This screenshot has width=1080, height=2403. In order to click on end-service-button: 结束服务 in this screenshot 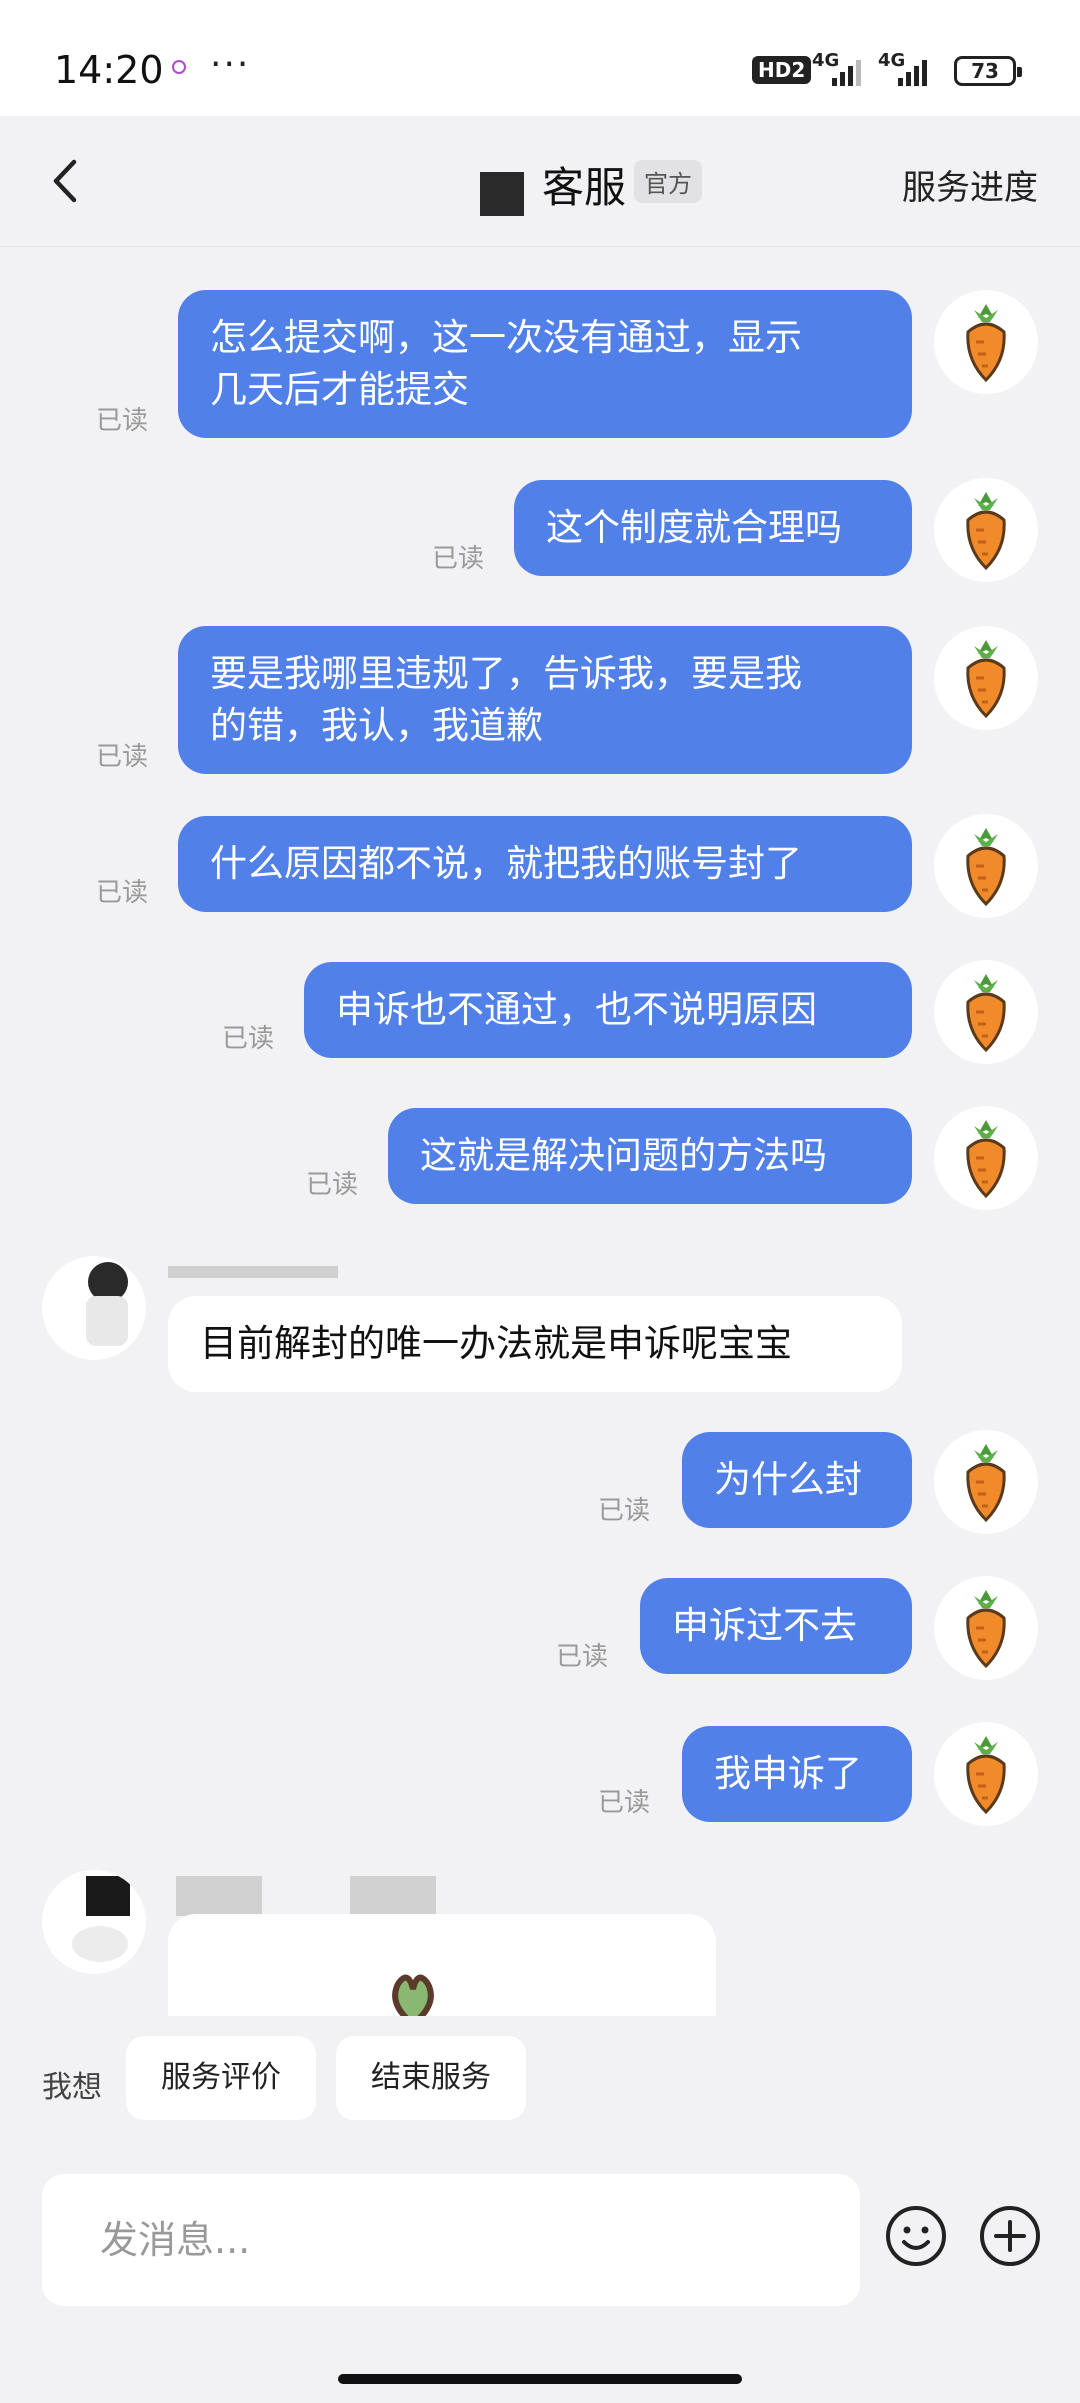, I will do `click(431, 2078)`.